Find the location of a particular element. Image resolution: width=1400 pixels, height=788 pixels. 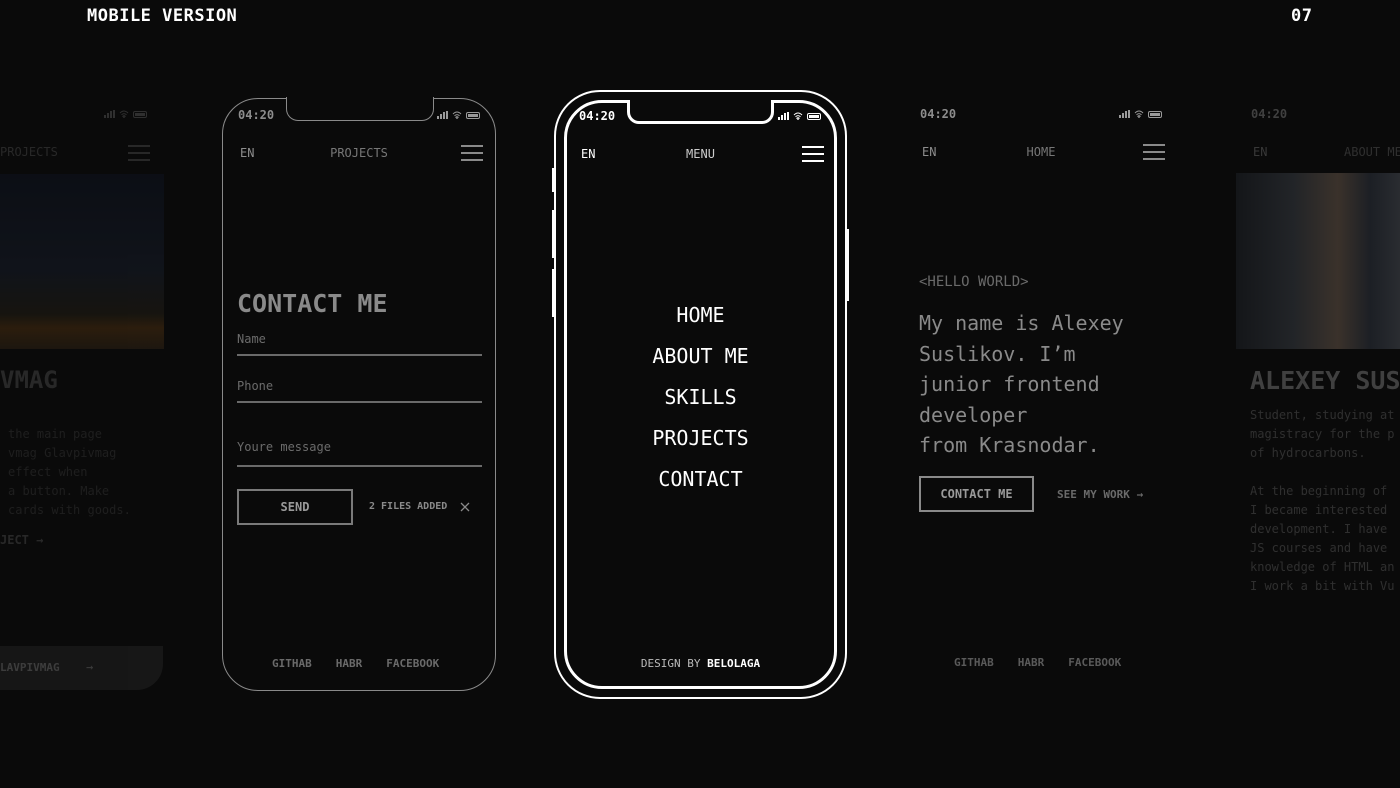

mute-switch is located at coordinates (553, 180).